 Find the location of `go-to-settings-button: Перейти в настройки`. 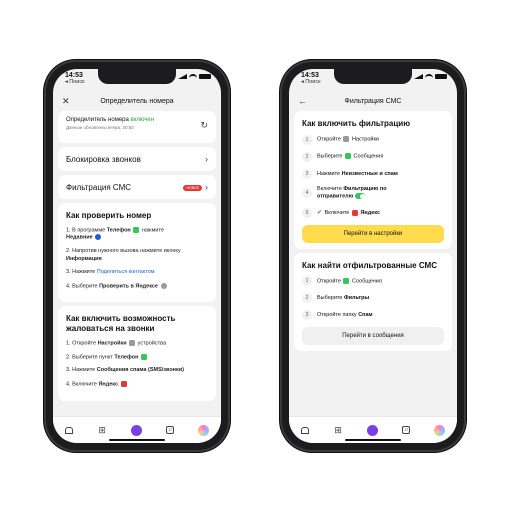

go-to-settings-button: Перейти в настройки is located at coordinates (373, 233).